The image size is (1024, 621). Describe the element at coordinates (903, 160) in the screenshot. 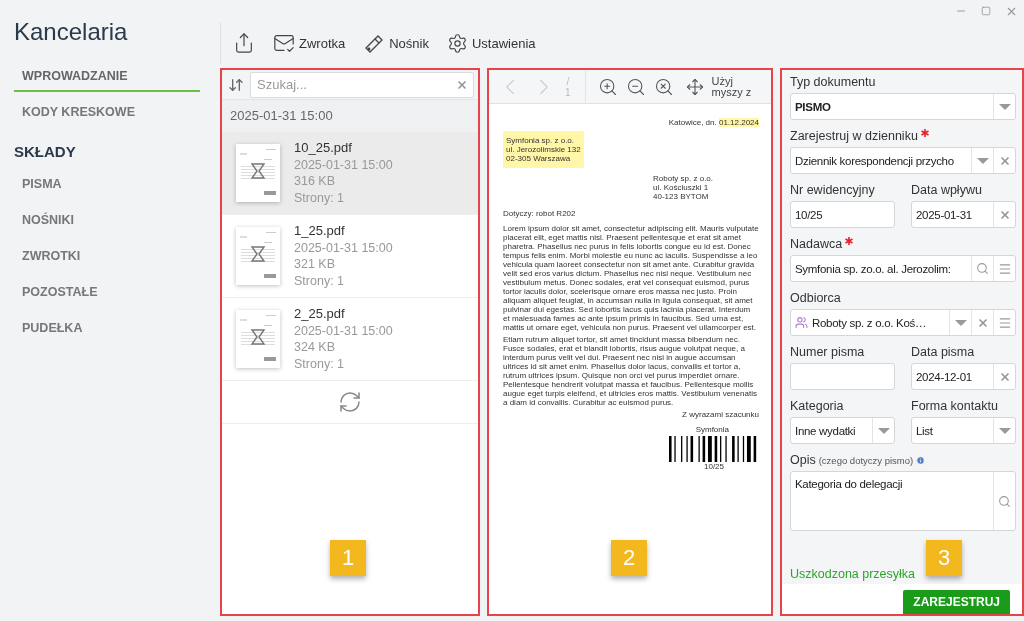

I see `dropdown-field: Dziennik korespondencji przycho` at that location.